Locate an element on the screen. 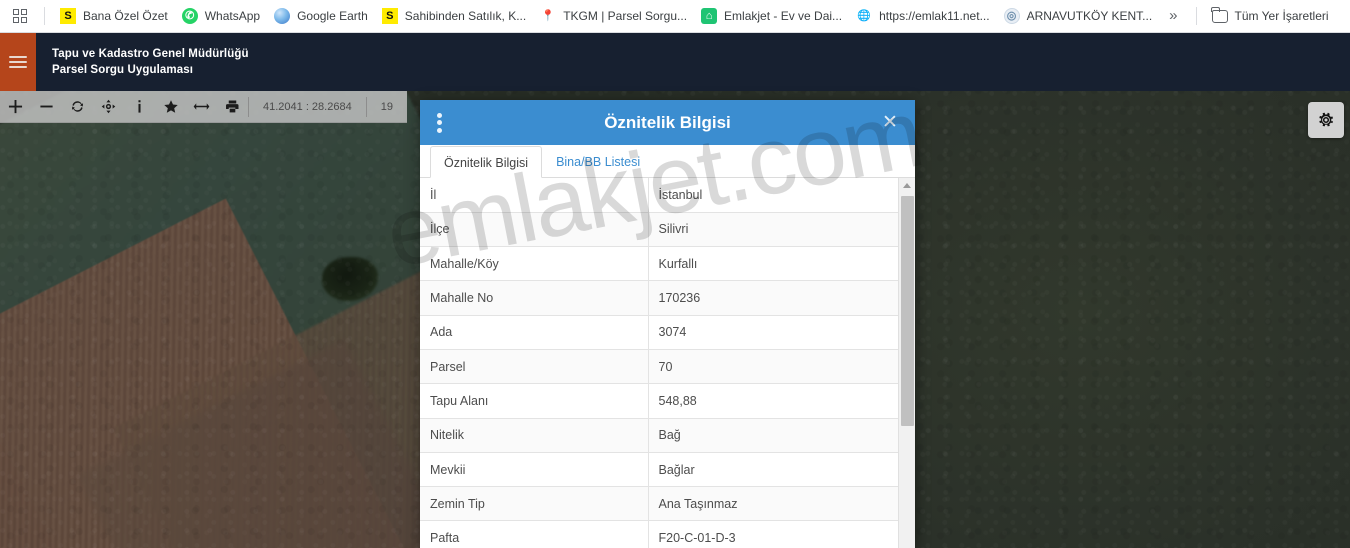 This screenshot has height=548, width=1350. print-button is located at coordinates (232, 107).